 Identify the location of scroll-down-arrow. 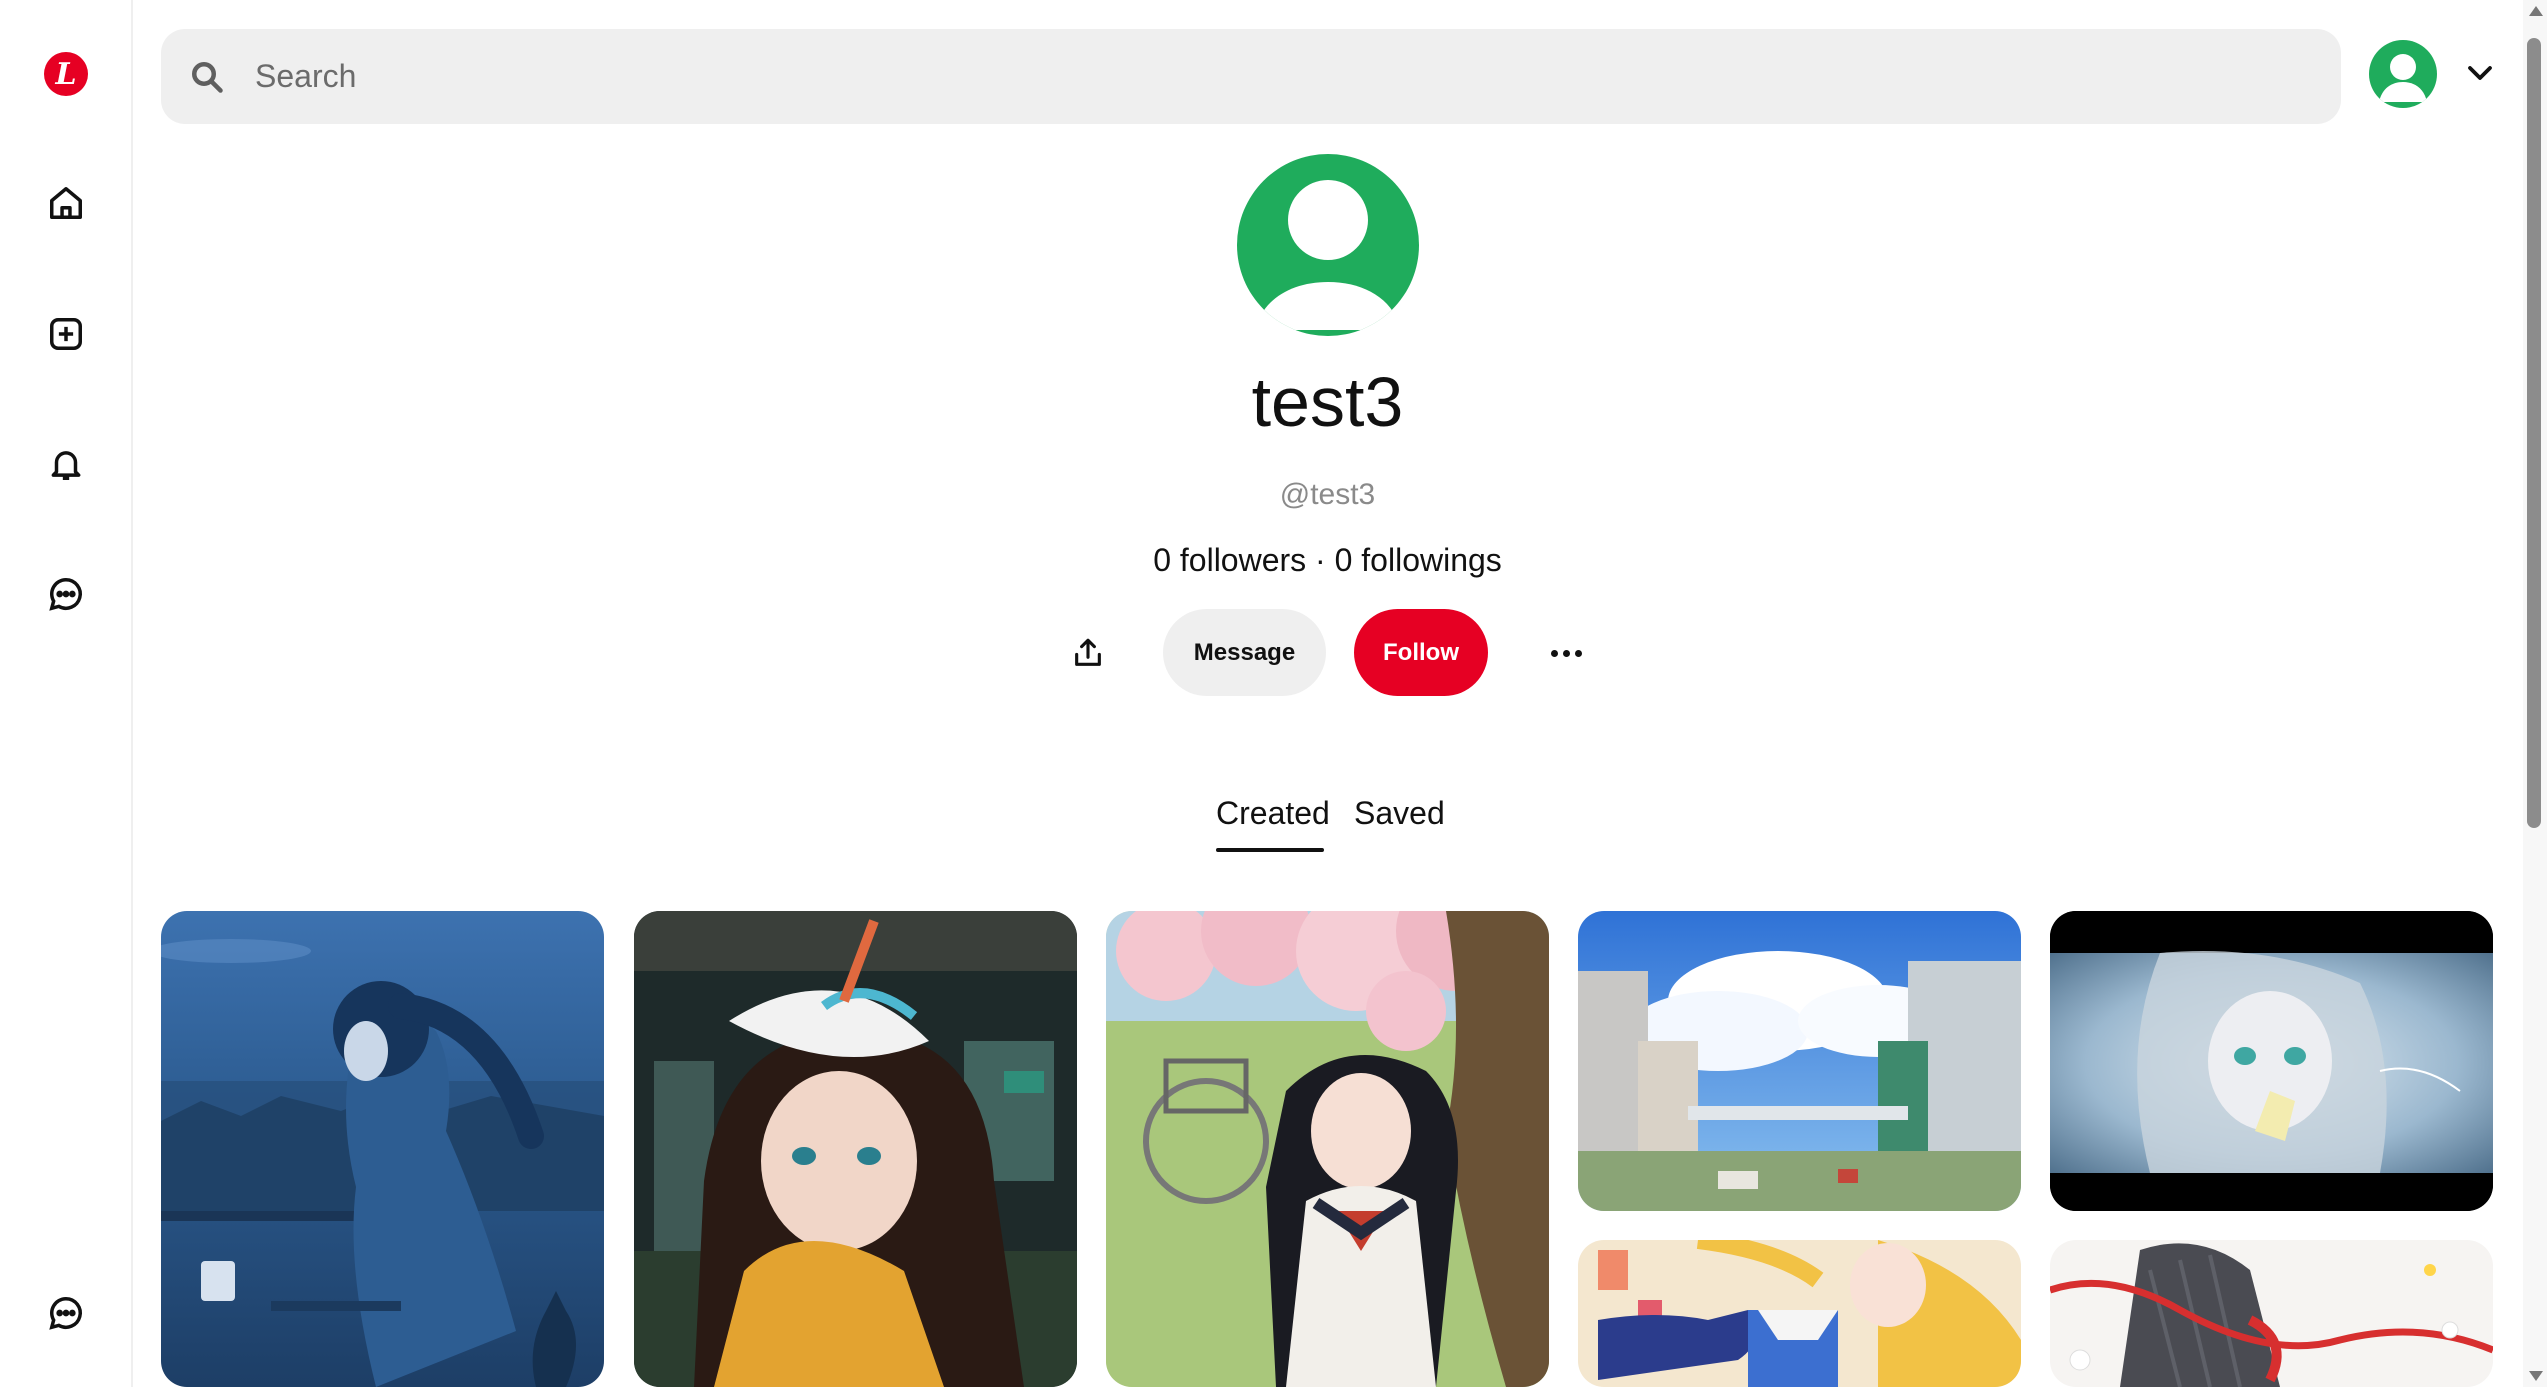
(2536, 1376).